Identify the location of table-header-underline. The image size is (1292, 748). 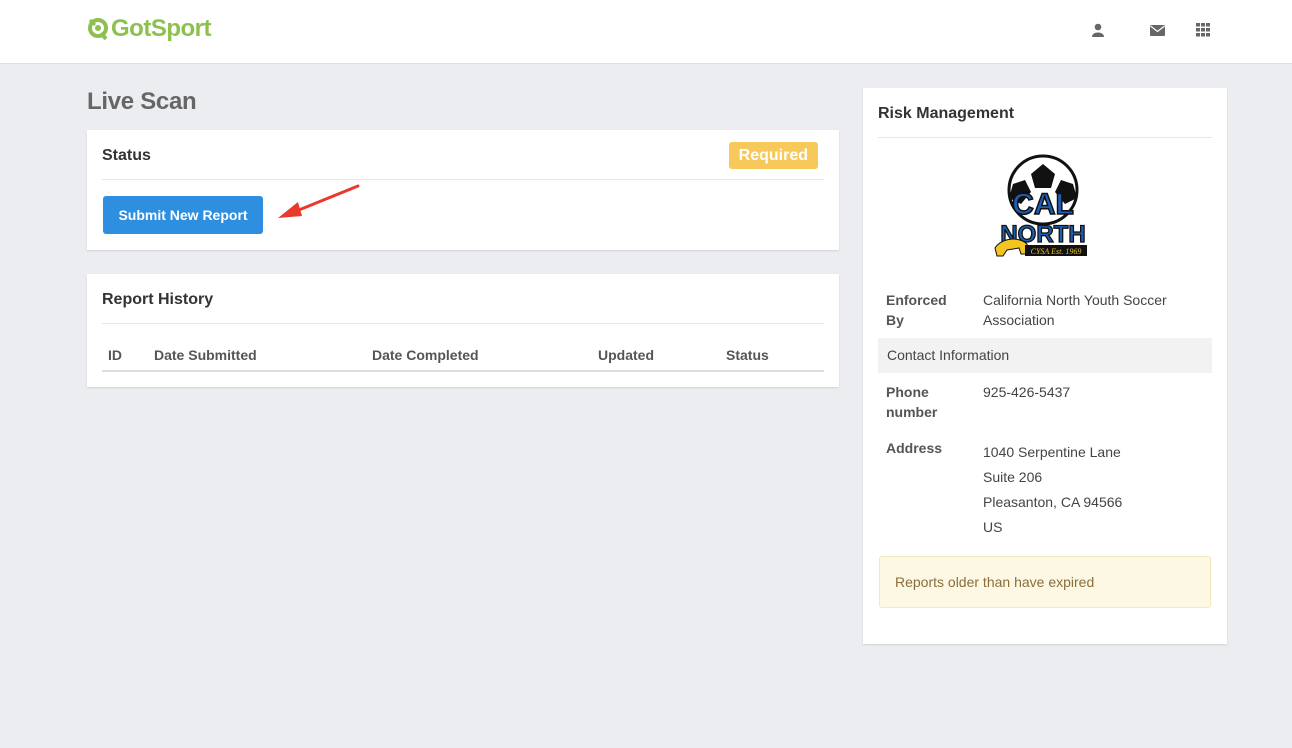
(463, 371).